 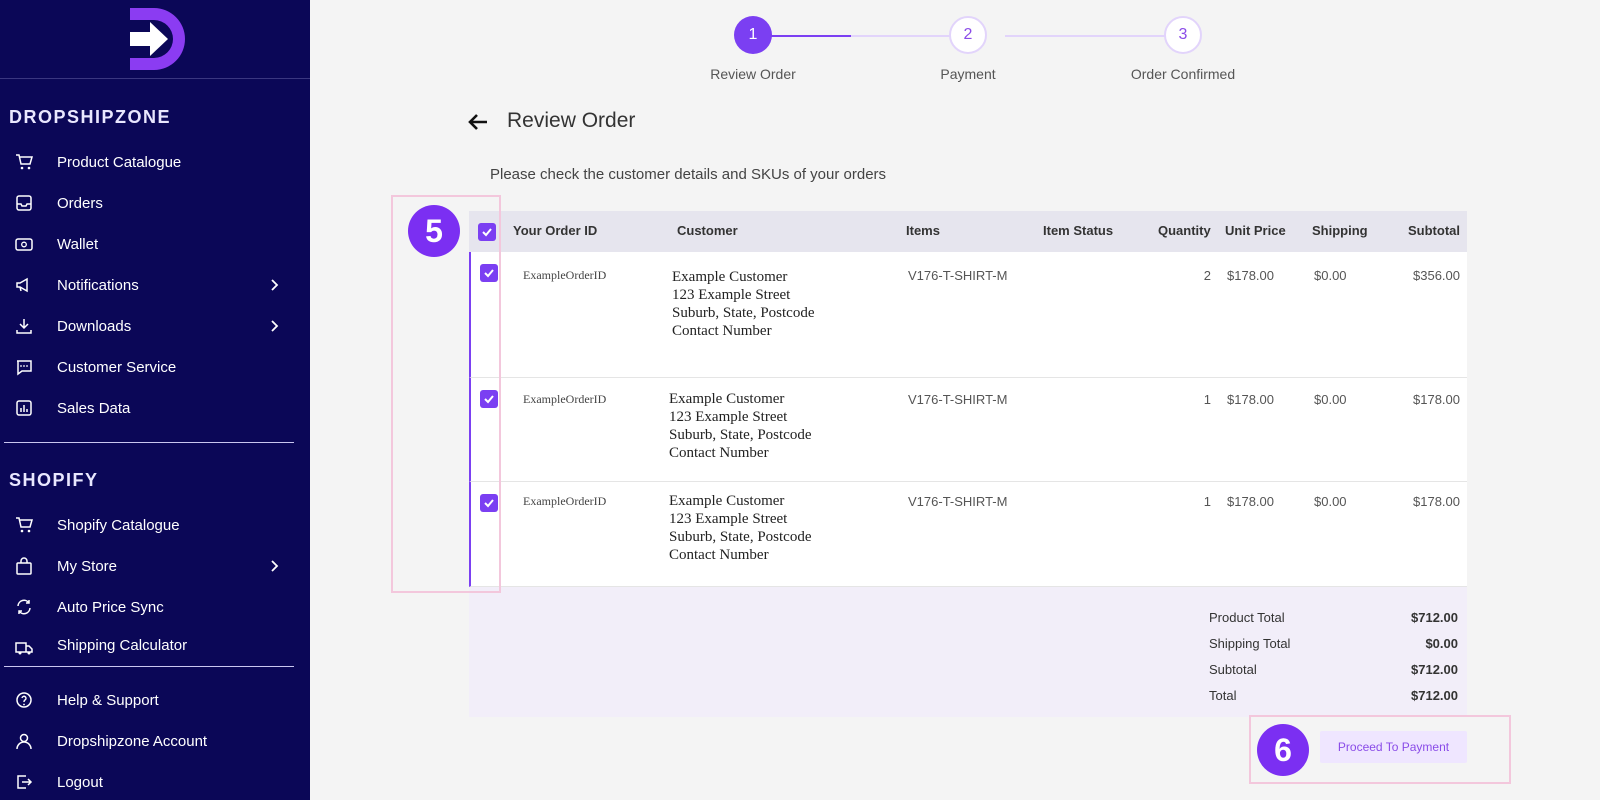 I want to click on dropshipzone-logo-icon, so click(x=157, y=39).